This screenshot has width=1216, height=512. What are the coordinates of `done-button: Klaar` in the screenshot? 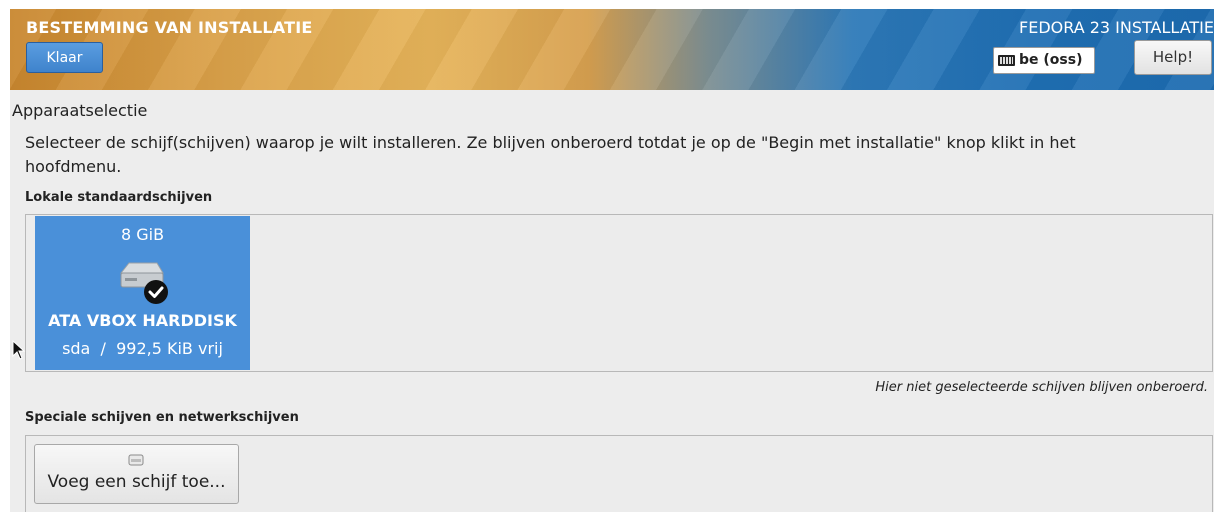 It's located at (64, 57).